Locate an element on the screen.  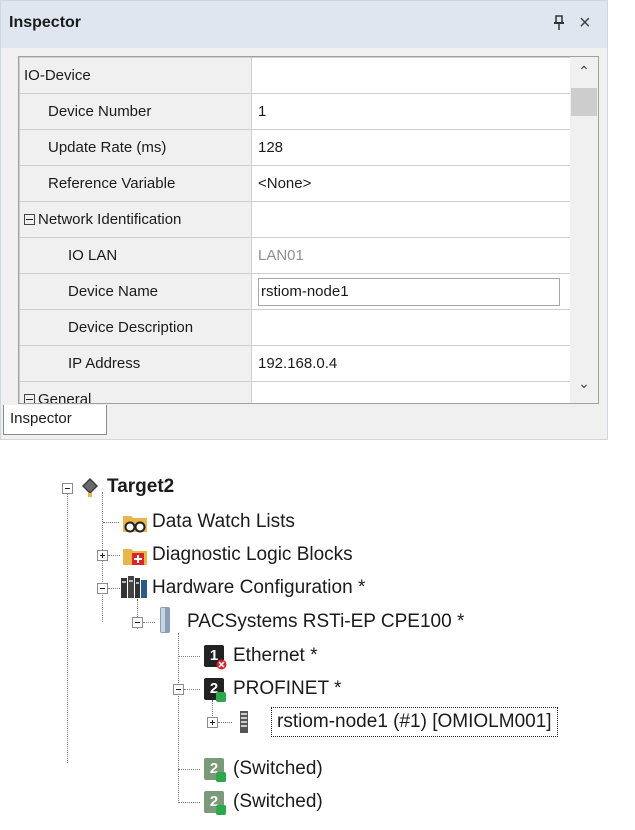
diagnostic-folder-icon is located at coordinates (135, 555).